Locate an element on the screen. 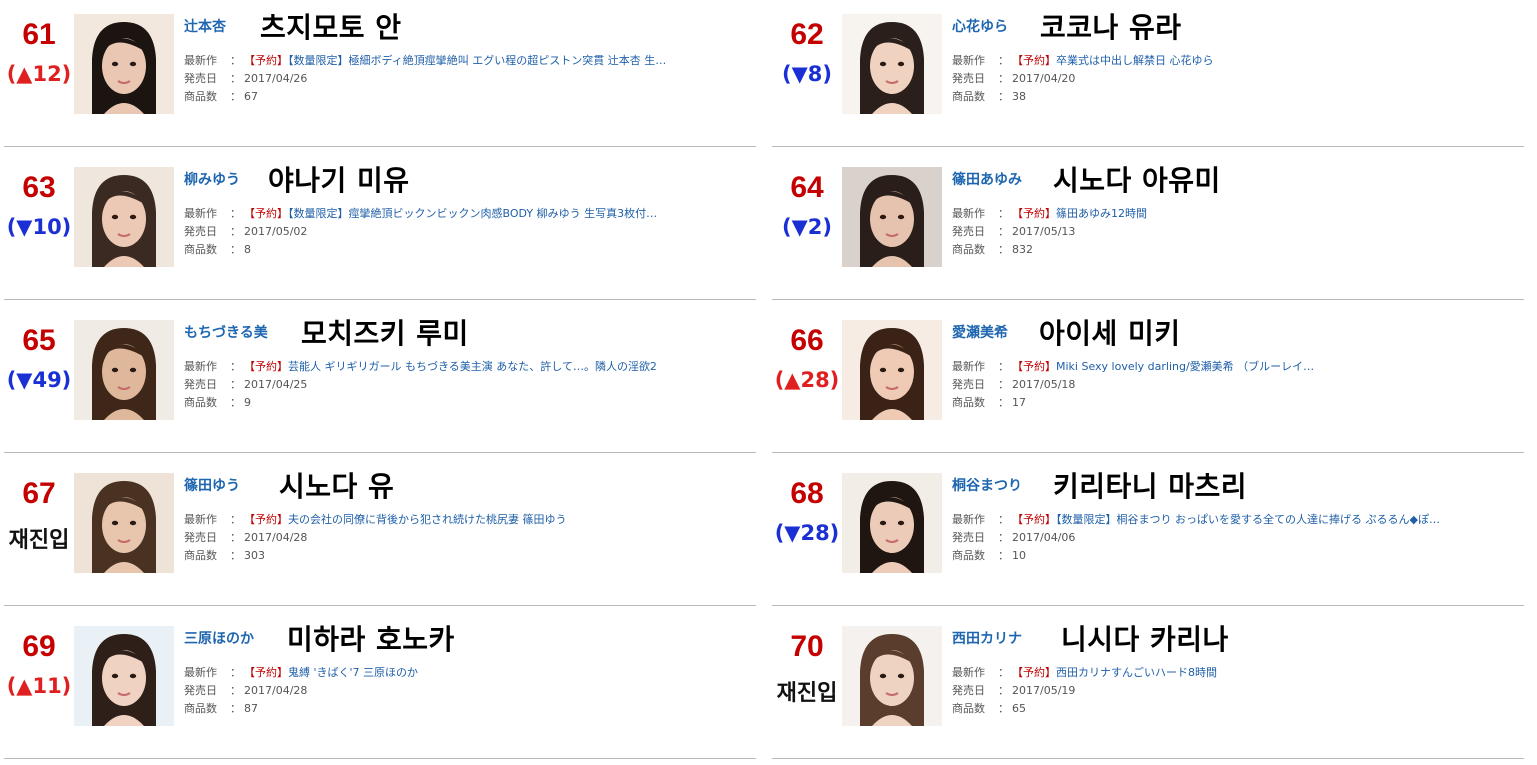 This screenshot has width=1537, height=765. actress-jp-name: 柳みゆう is located at coordinates (212, 179).